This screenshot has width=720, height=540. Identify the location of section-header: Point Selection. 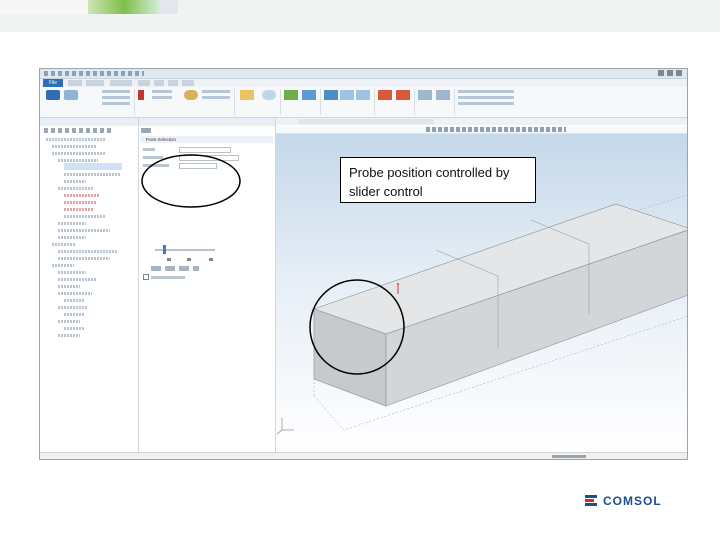
(207, 139).